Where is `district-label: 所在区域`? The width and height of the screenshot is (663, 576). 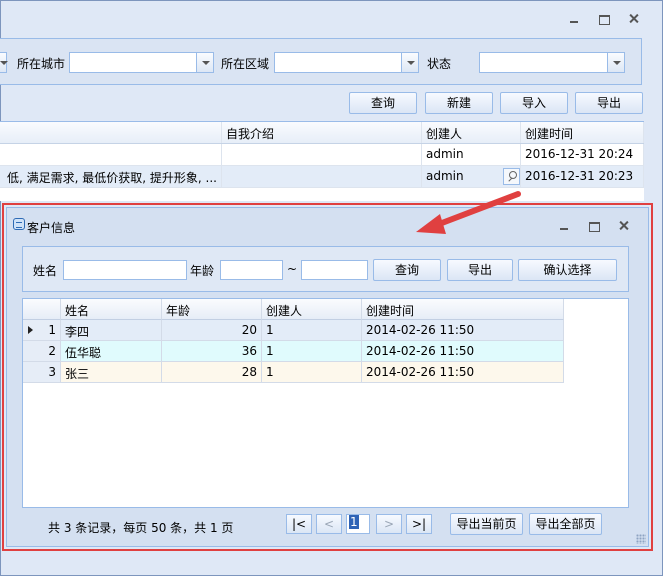
district-label: 所在区域 is located at coordinates (245, 64).